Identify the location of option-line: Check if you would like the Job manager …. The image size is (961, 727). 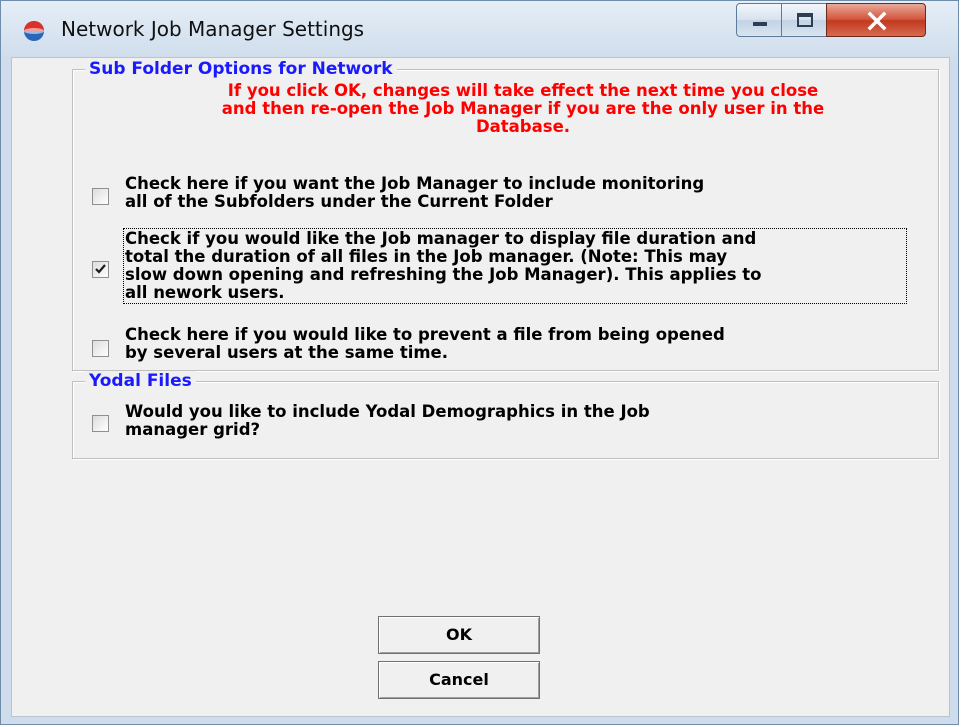
(441, 238).